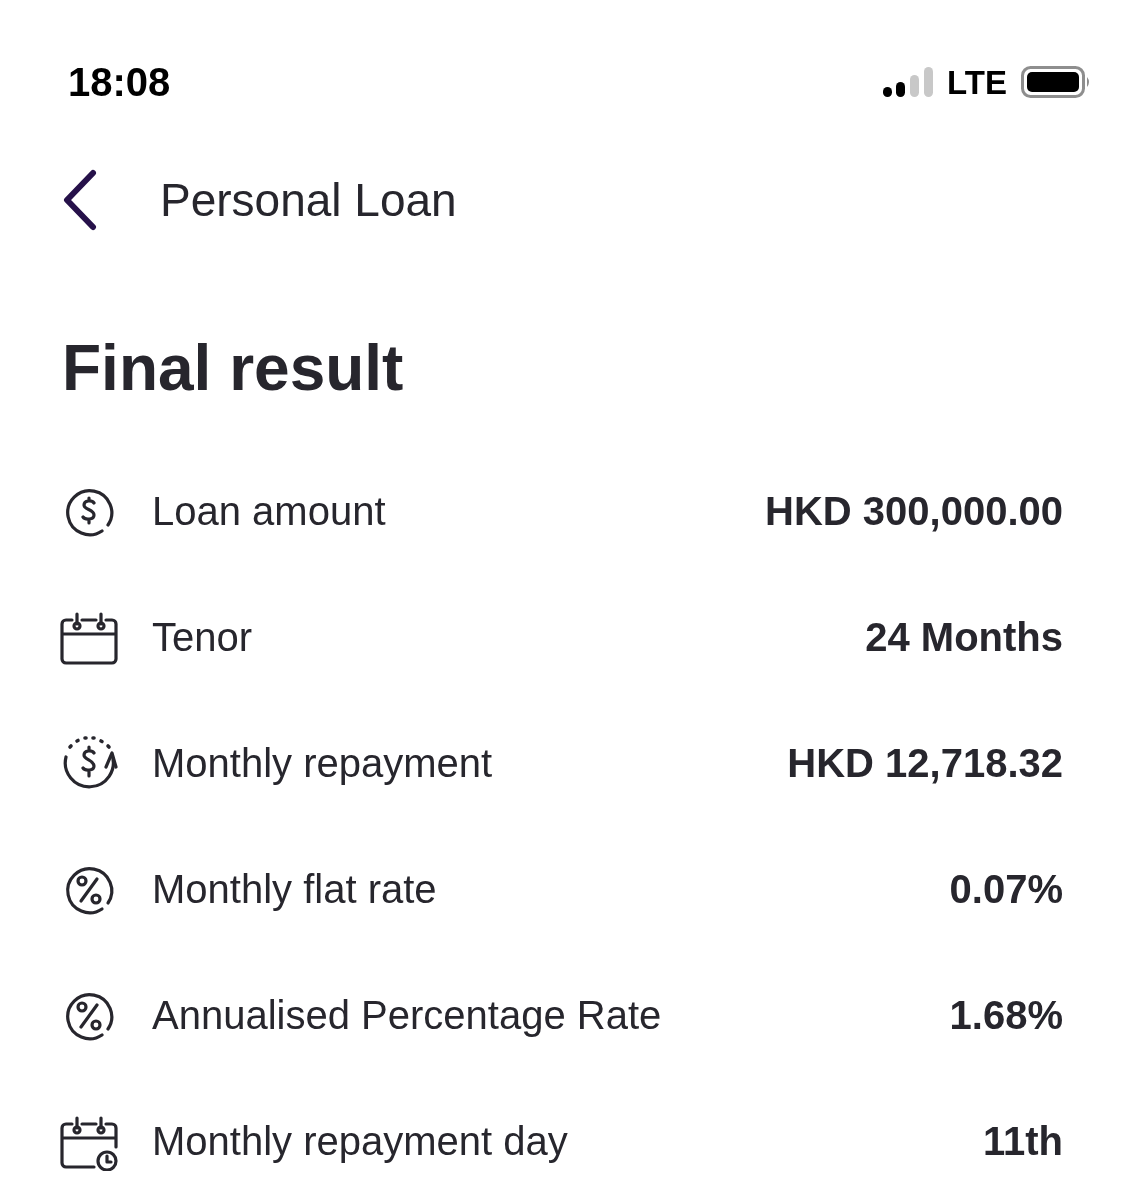  I want to click on signal-icon, so click(908, 82).